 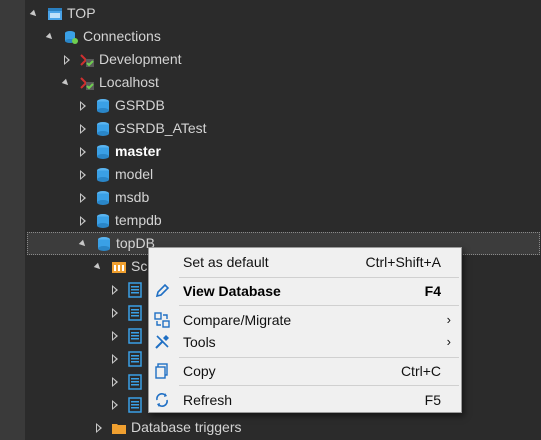 I want to click on tree-node-label: Development, so click(x=140, y=59).